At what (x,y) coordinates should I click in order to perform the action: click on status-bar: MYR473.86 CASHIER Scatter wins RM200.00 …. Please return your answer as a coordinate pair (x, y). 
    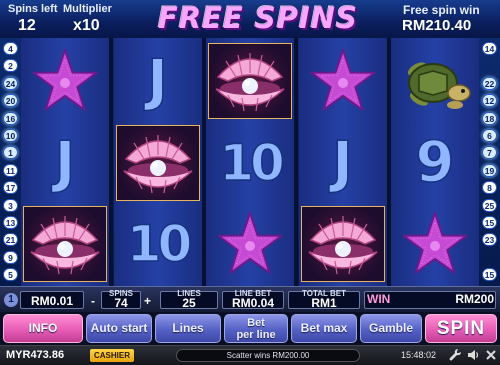
    Looking at the image, I should click on (250, 355).